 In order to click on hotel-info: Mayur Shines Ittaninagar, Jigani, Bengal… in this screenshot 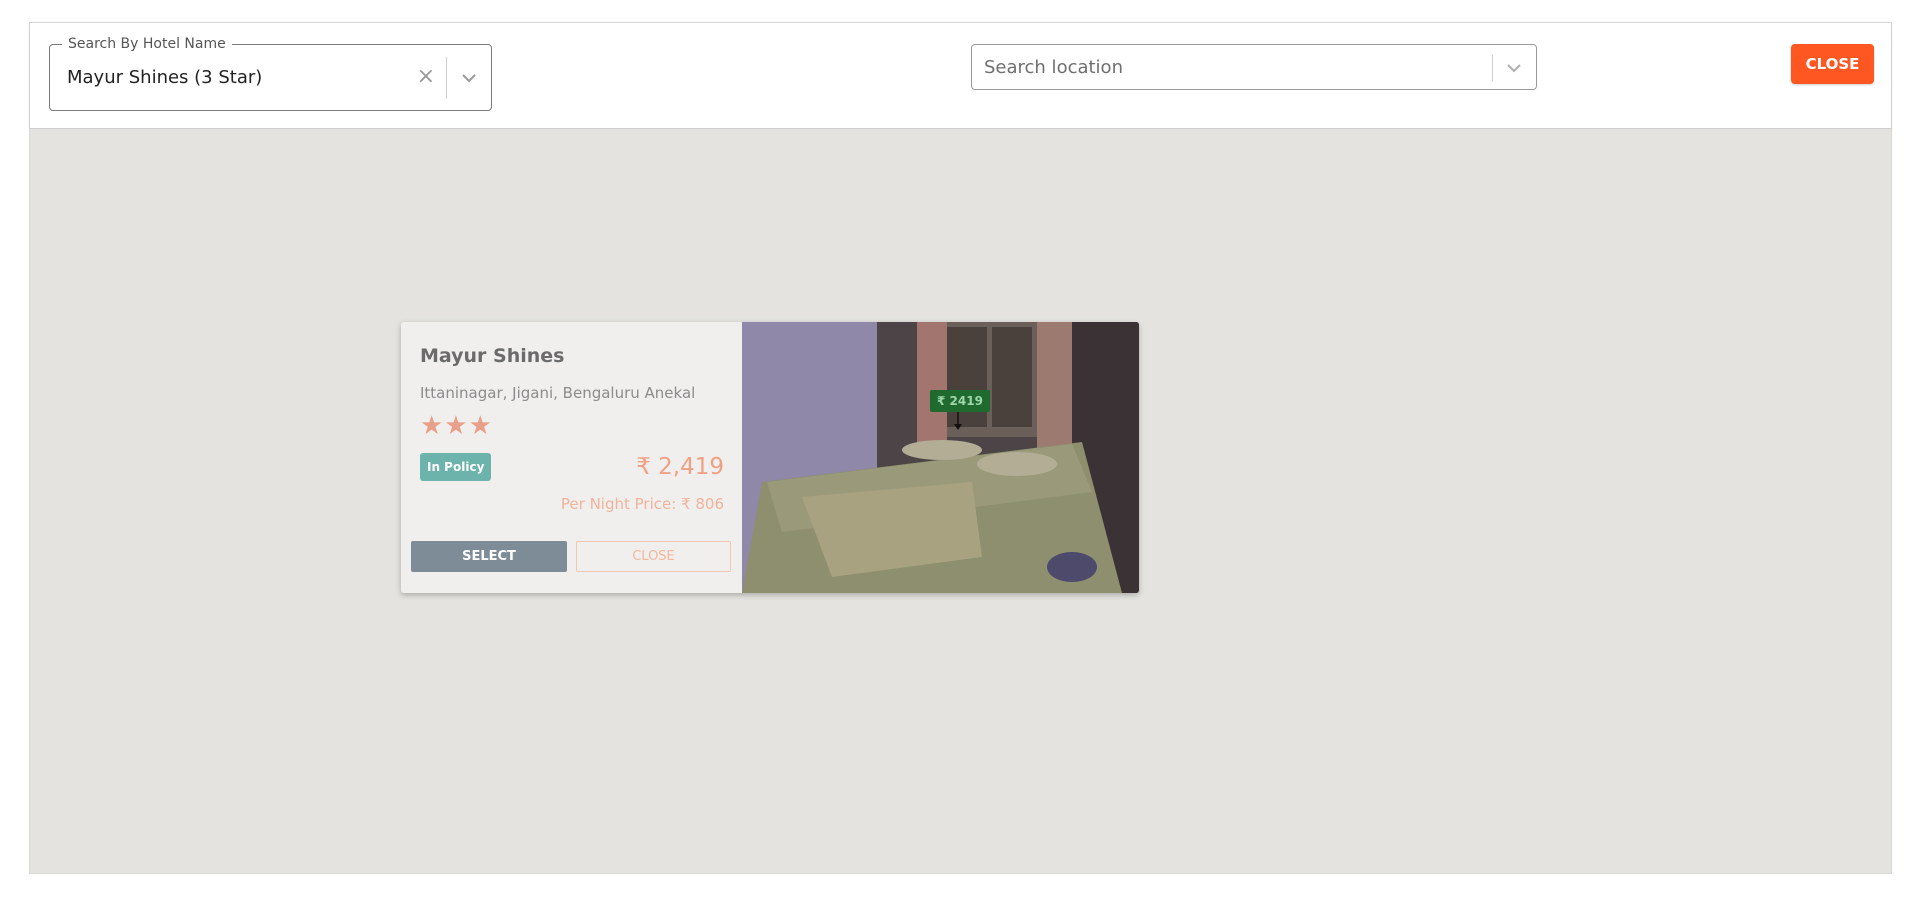, I will do `click(571, 457)`.